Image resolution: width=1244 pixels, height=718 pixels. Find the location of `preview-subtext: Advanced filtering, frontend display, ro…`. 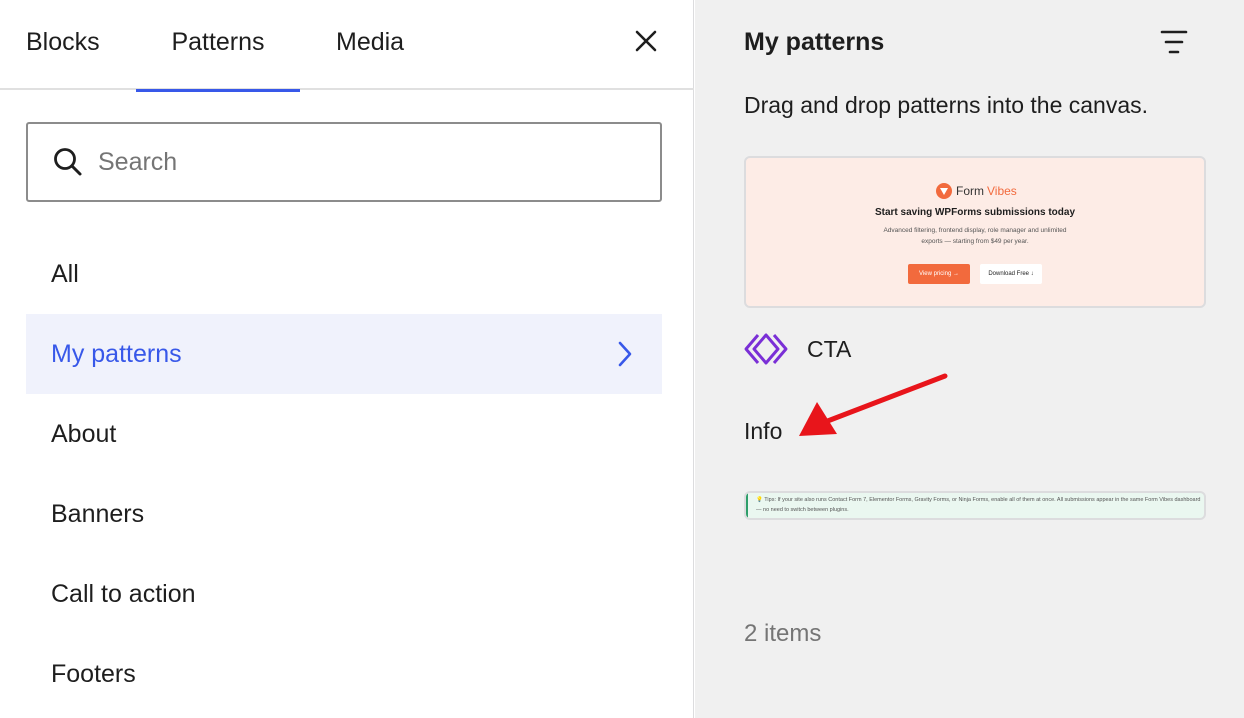

preview-subtext: Advanced filtering, frontend display, ro… is located at coordinates (975, 236).